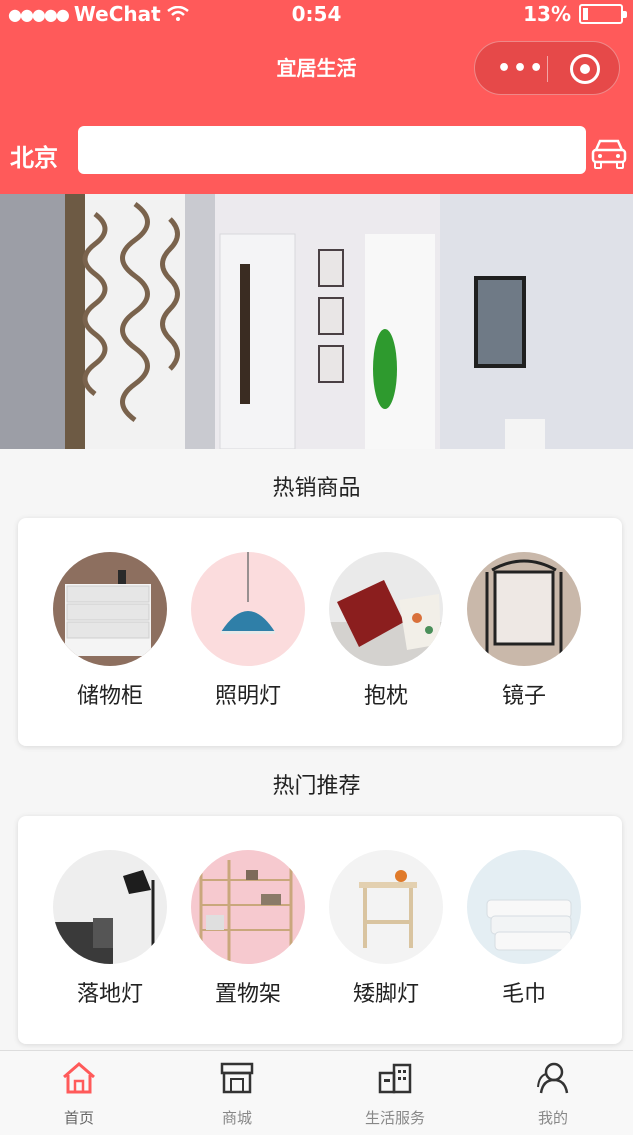 The image size is (633, 1135). I want to click on towel-image, so click(524, 907).